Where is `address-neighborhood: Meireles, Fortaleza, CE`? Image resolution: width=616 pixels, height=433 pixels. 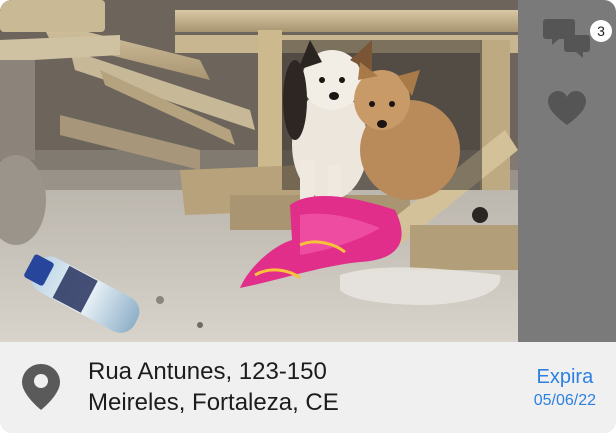 address-neighborhood: Meireles, Fortaleza, CE is located at coordinates (213, 402).